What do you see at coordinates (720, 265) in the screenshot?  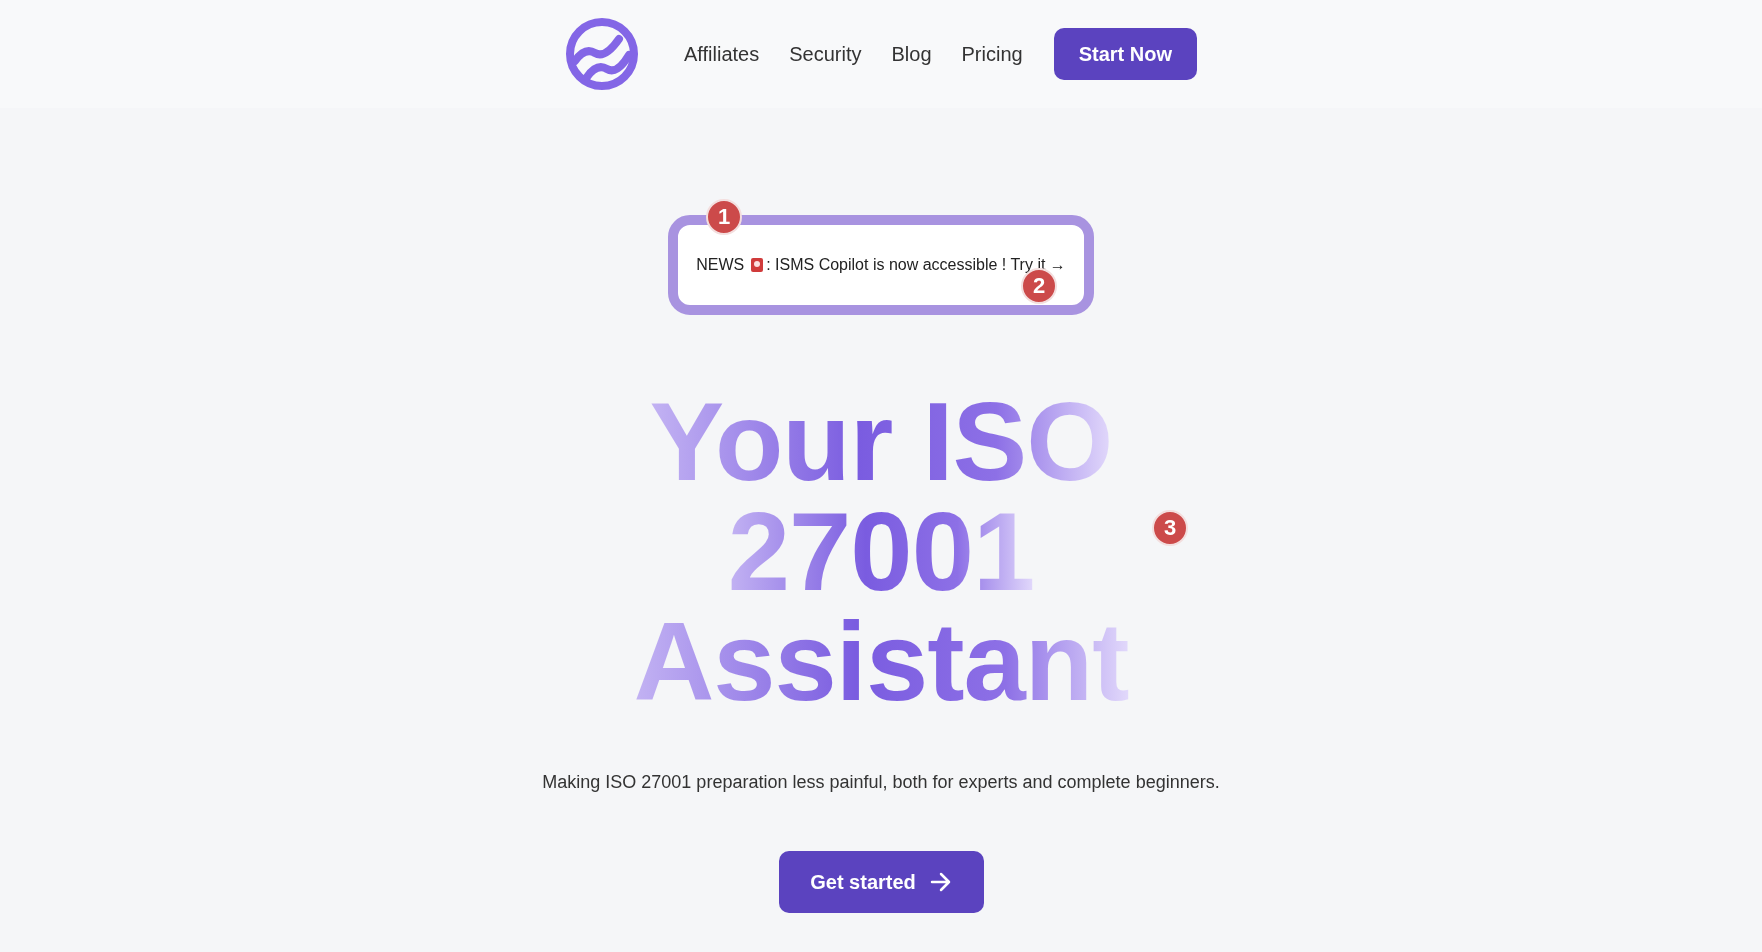 I see `news-label: NEWS` at bounding box center [720, 265].